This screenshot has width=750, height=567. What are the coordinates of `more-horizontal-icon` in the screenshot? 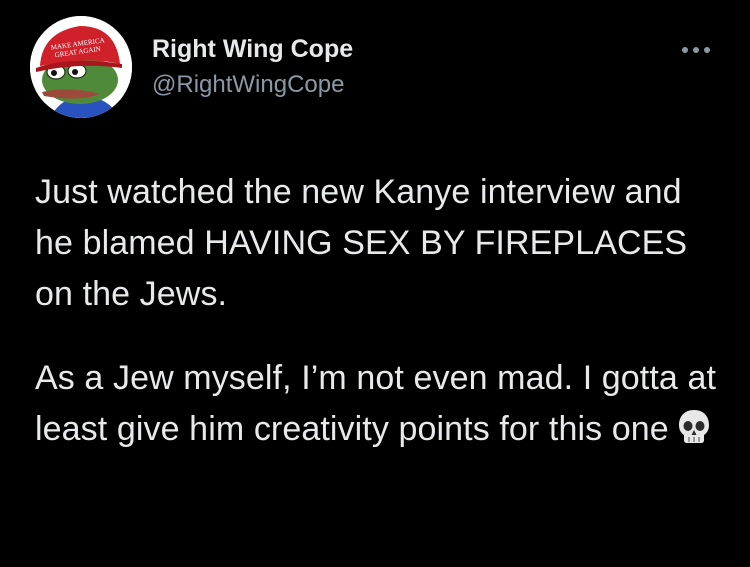 It's located at (696, 50).